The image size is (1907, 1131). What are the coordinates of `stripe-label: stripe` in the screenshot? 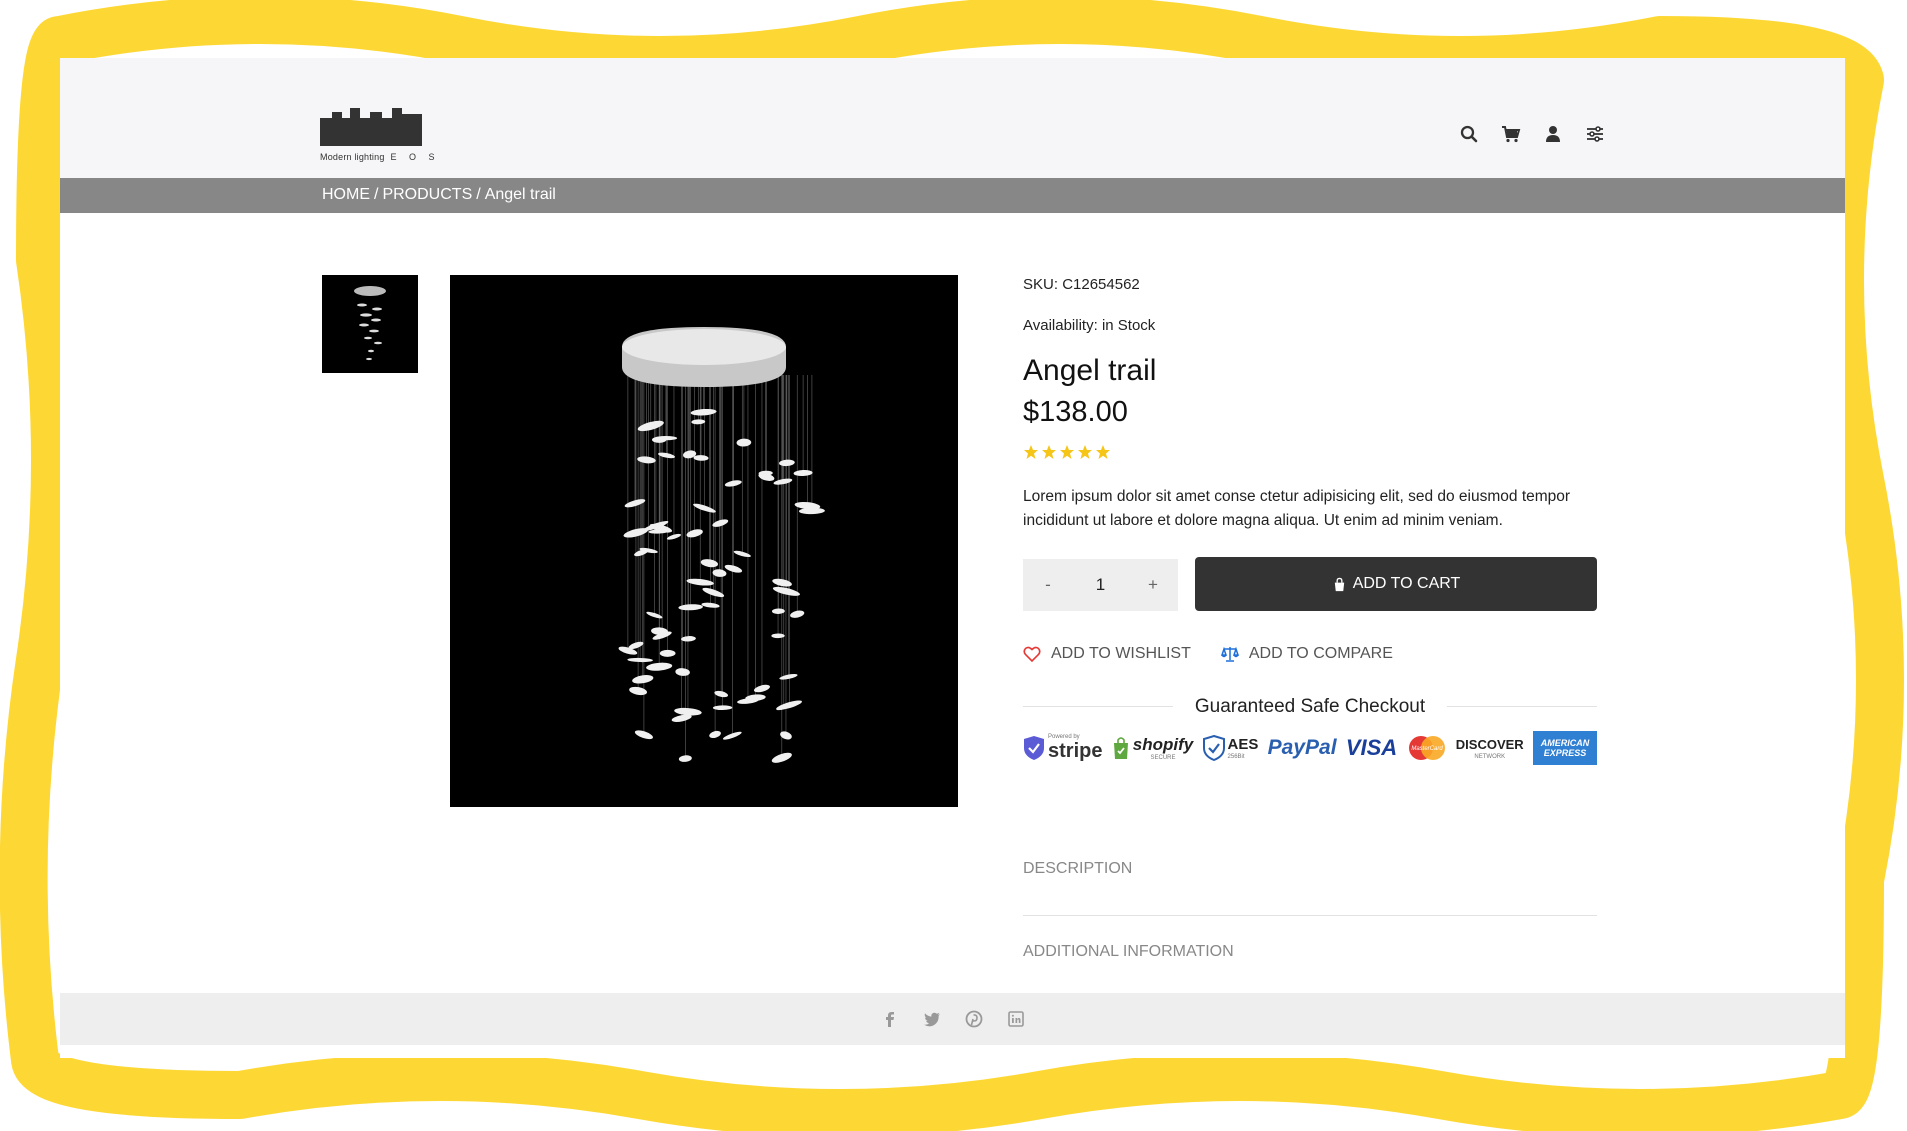 It's located at (1075, 750).